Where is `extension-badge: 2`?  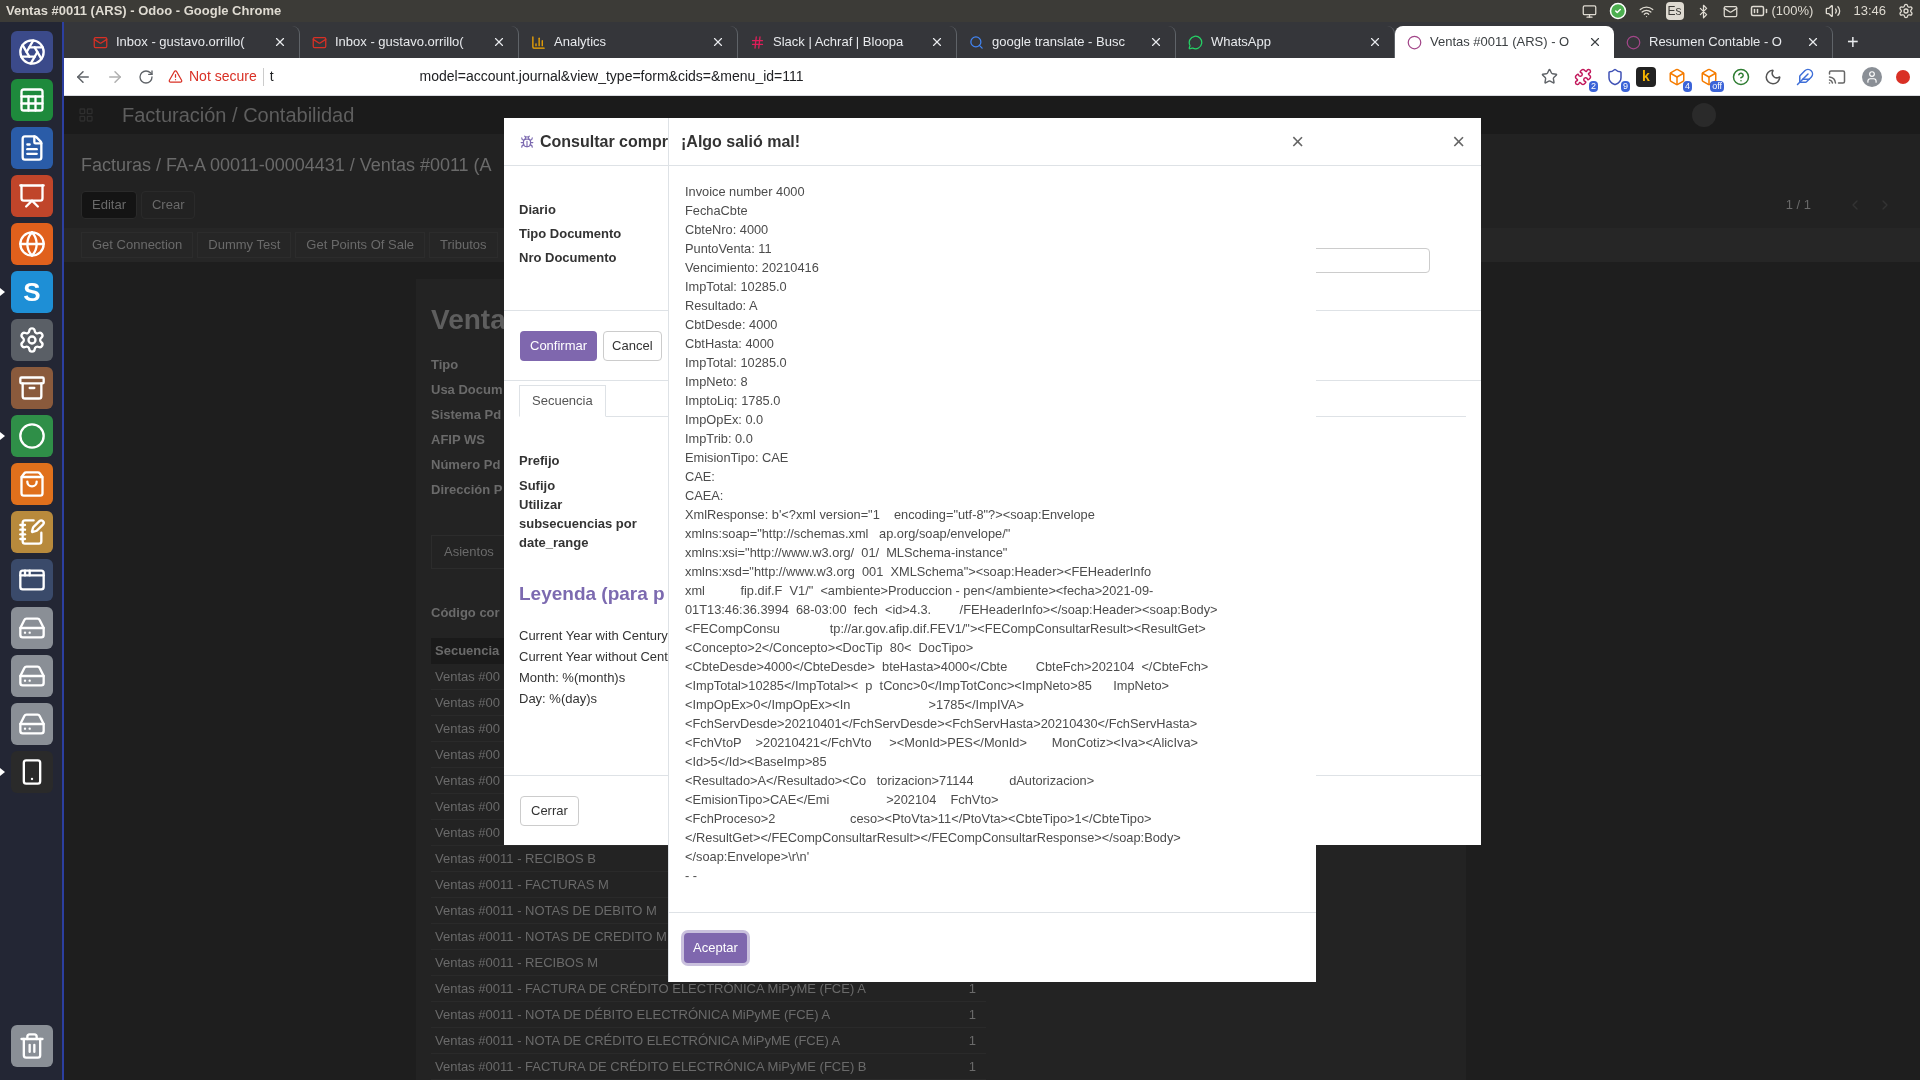 extension-badge: 2 is located at coordinates (1593, 86).